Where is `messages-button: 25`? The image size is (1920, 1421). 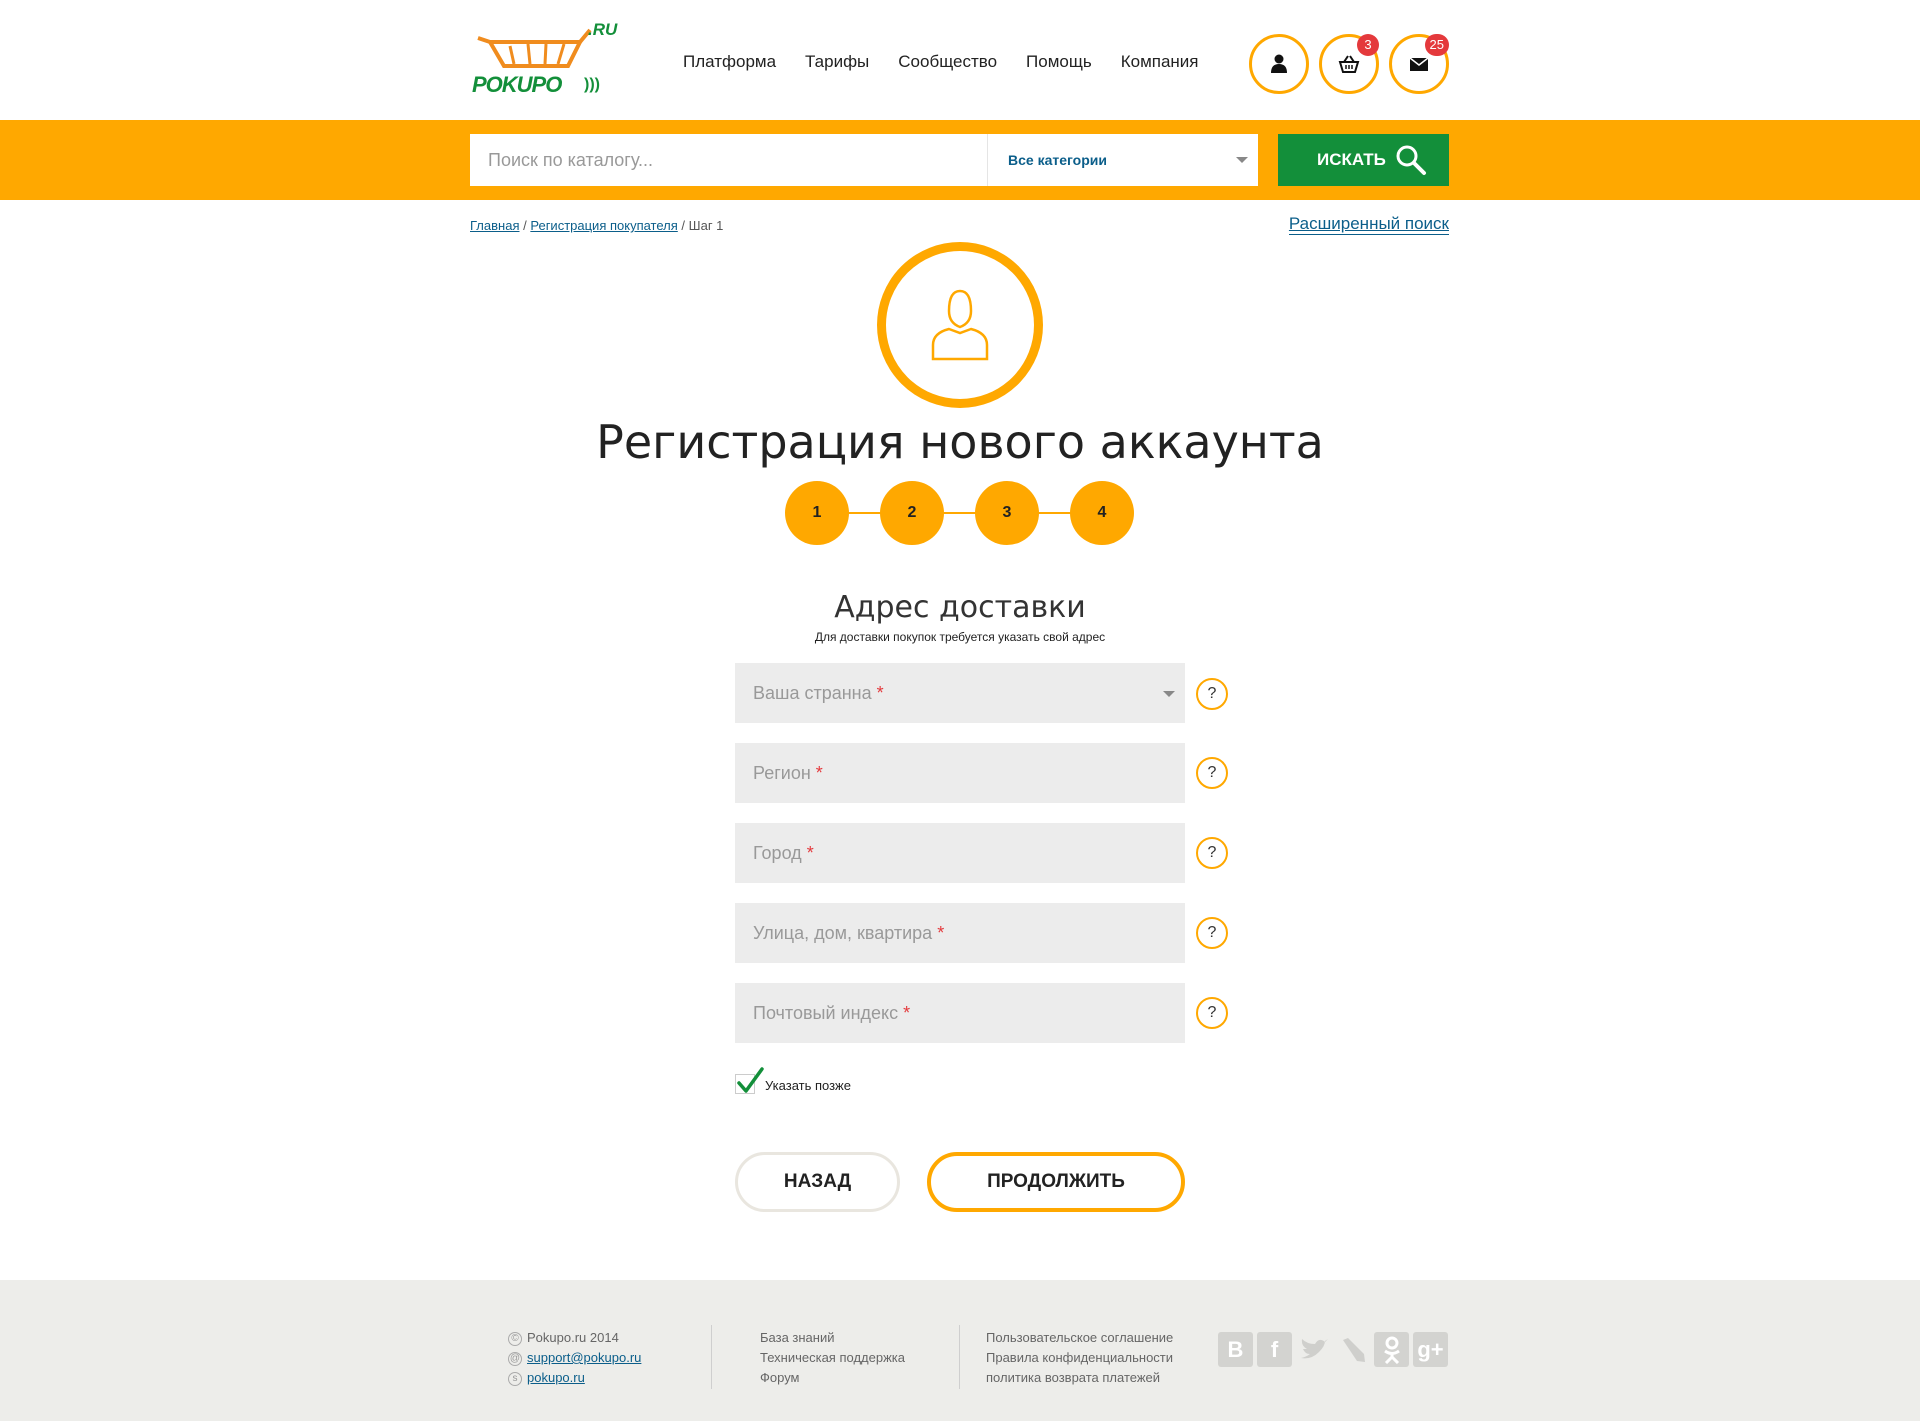
messages-button: 25 is located at coordinates (1419, 64).